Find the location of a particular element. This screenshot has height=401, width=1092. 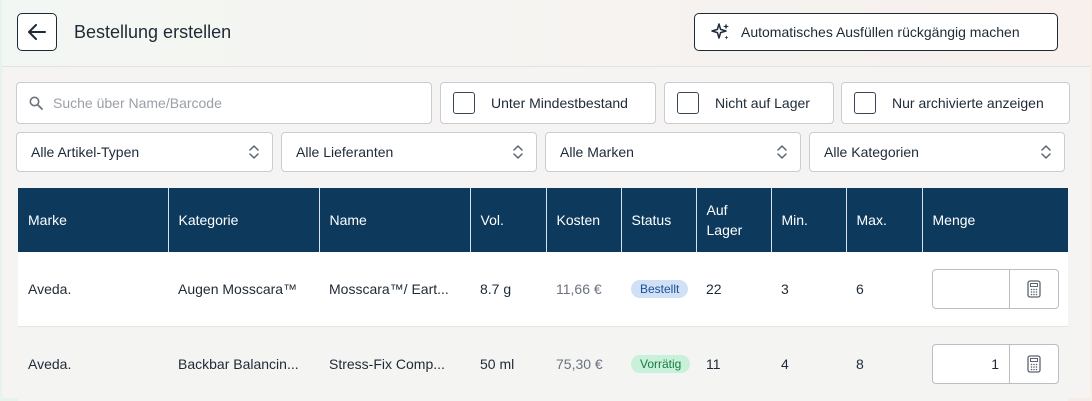

column-header: Status is located at coordinates (658, 220).